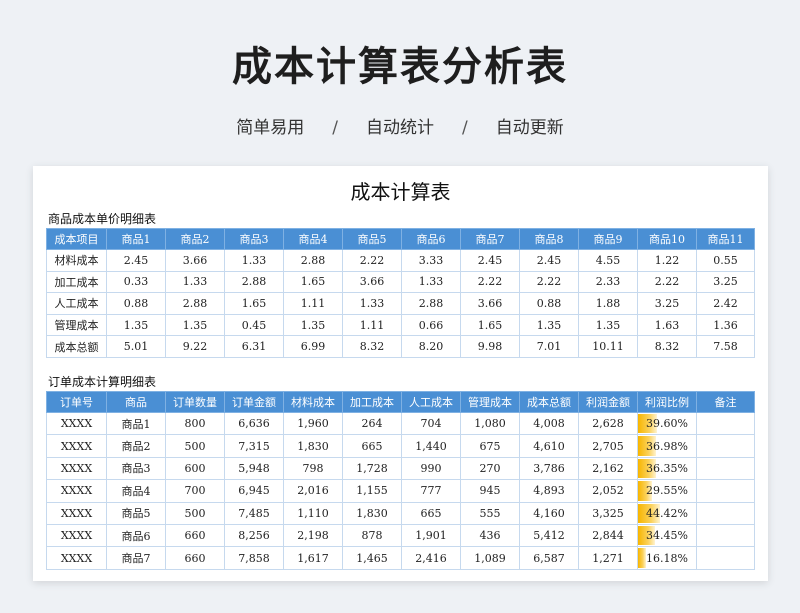 This screenshot has width=800, height=613. I want to click on profit-ratio-text: 39.60%, so click(667, 424).